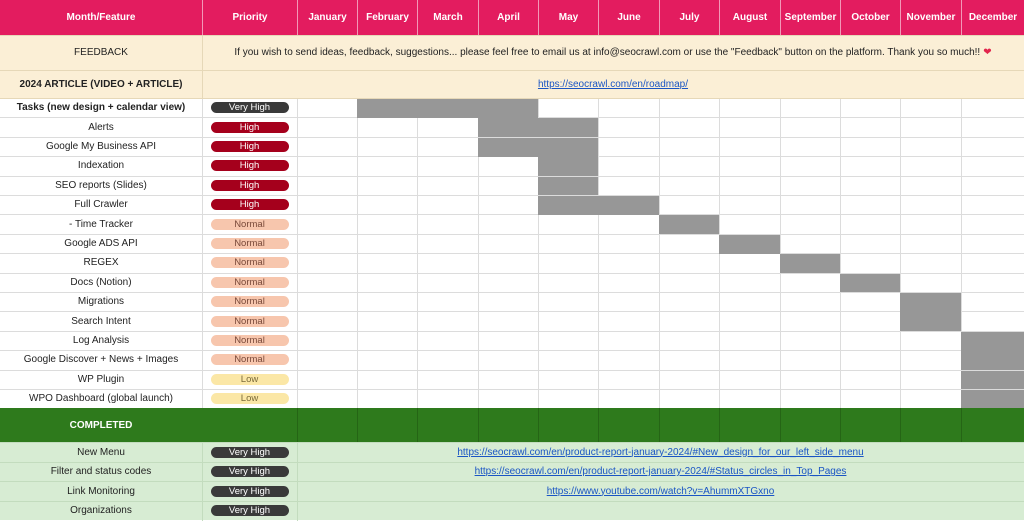 The image size is (1024, 521). Describe the element at coordinates (101, 425) in the screenshot. I see `completed-label: COMPLETED` at that location.